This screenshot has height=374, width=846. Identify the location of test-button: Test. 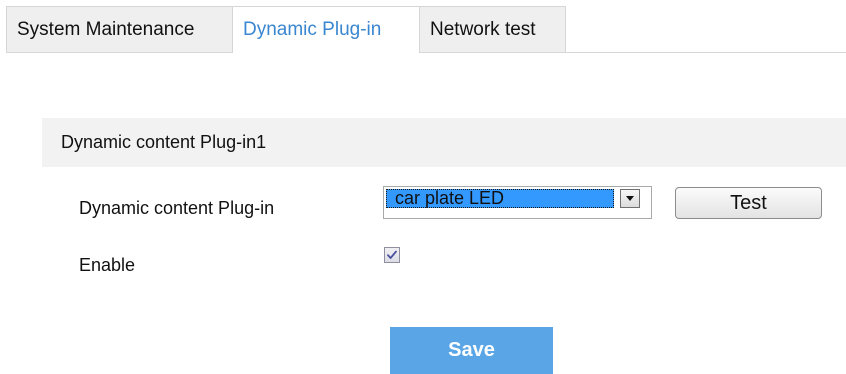
(748, 203).